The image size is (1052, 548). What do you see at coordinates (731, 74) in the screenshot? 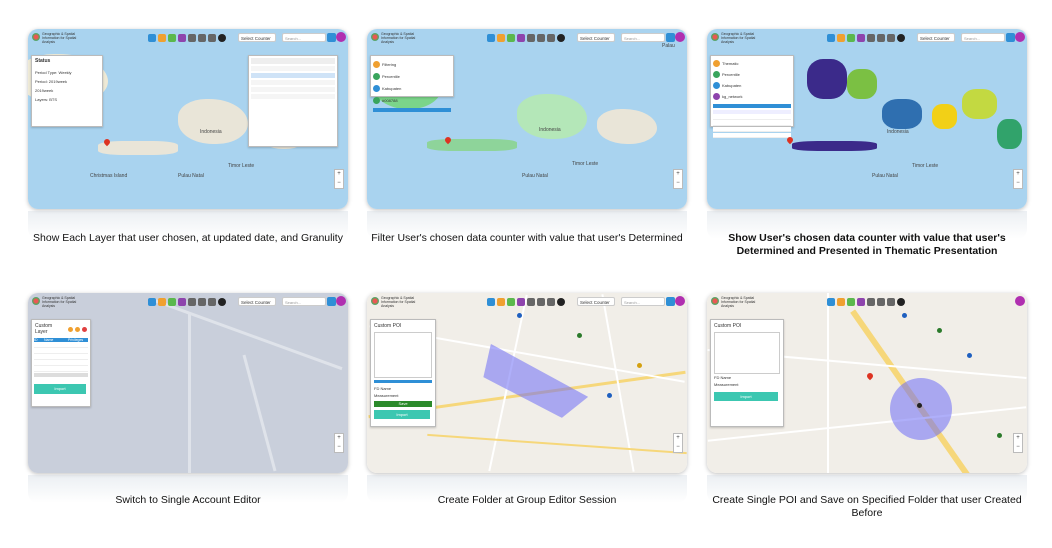
I see `method: Percentile` at bounding box center [731, 74].